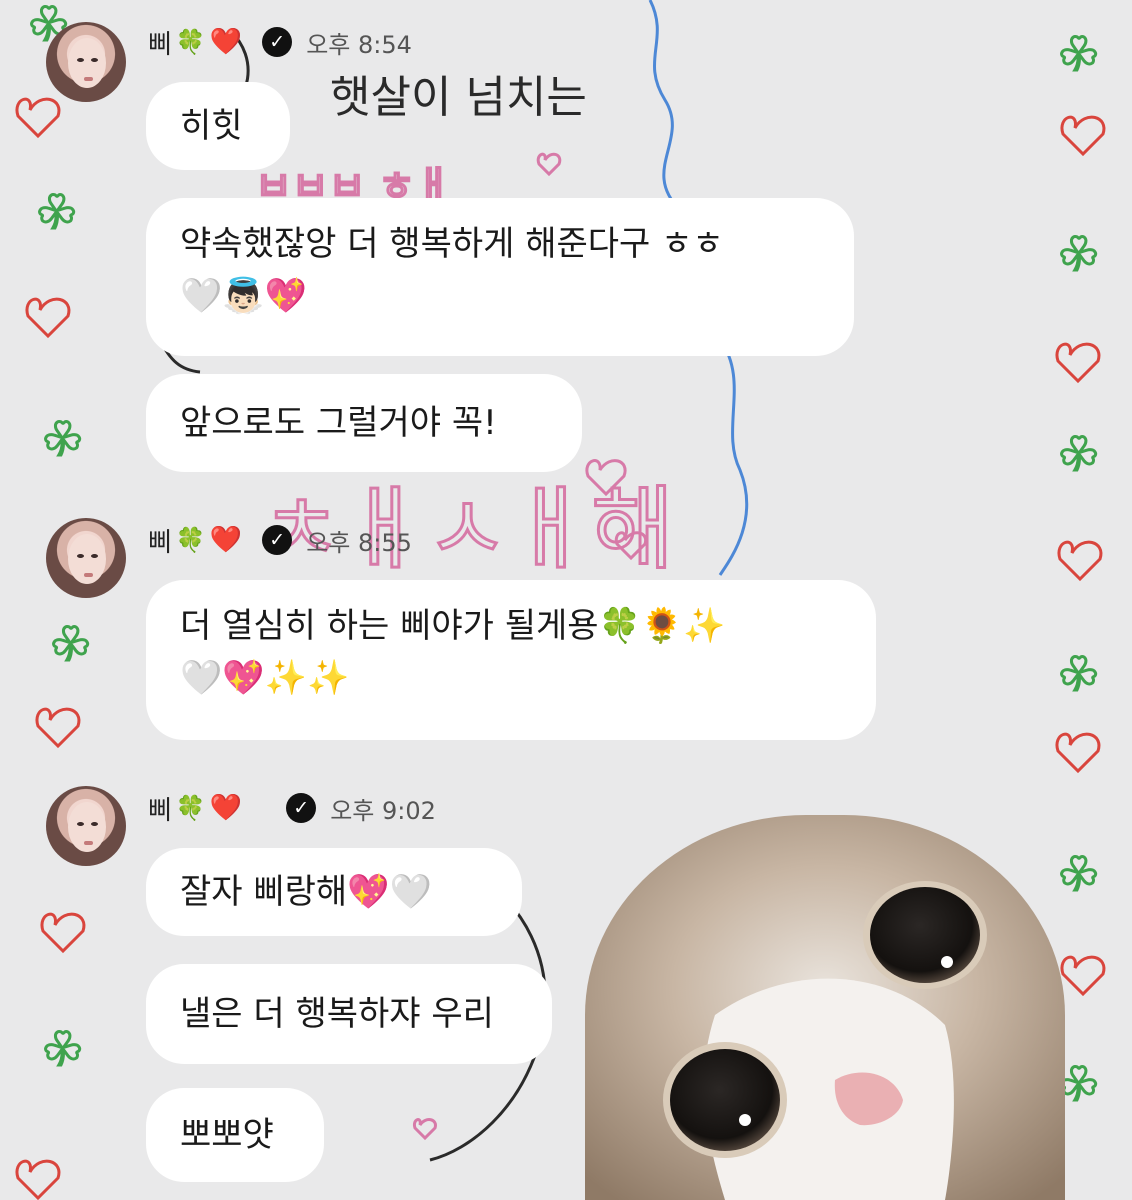 The height and width of the screenshot is (1200, 1132). What do you see at coordinates (244, 296) in the screenshot?
I see `message-emoji-line: 🤍👼🏻💖` at bounding box center [244, 296].